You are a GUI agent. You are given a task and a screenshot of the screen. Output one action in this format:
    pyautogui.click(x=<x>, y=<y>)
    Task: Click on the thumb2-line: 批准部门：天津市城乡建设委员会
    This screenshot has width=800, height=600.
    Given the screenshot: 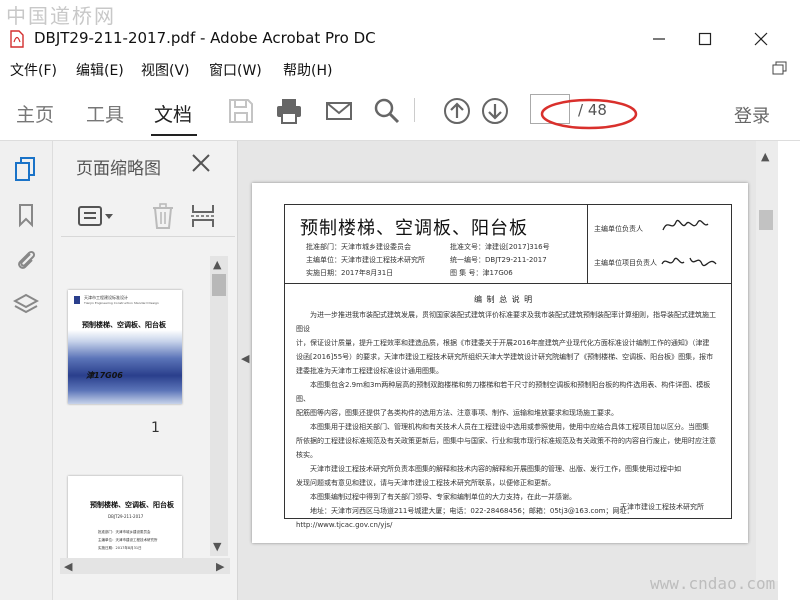 What is the action you would take?
    pyautogui.click(x=124, y=532)
    